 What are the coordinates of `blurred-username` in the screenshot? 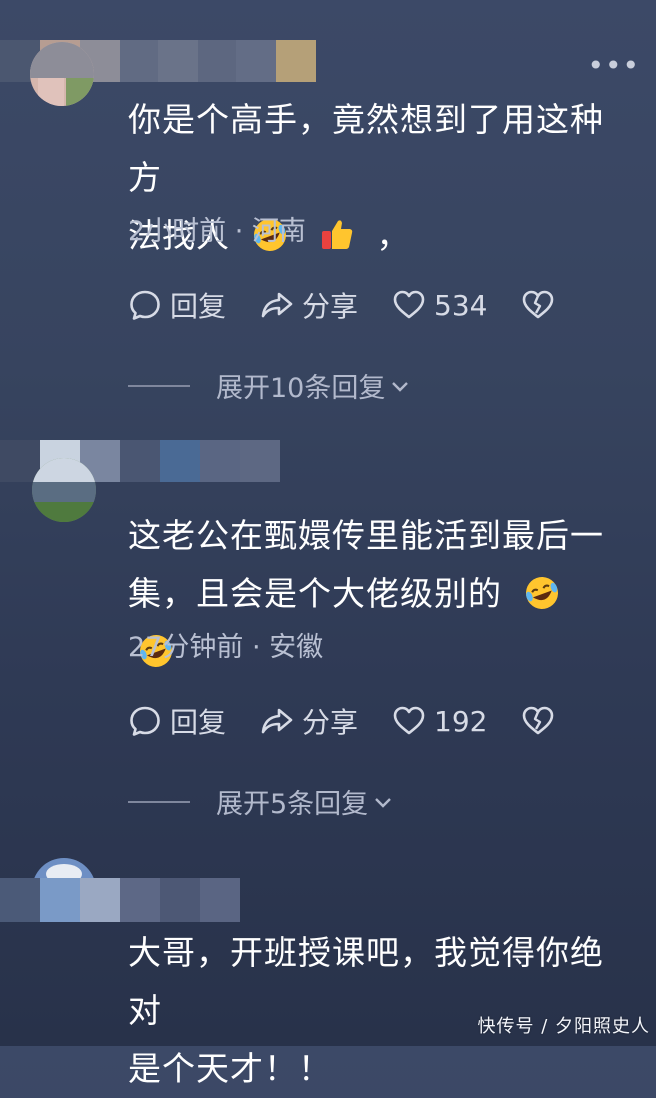 It's located at (120, 900).